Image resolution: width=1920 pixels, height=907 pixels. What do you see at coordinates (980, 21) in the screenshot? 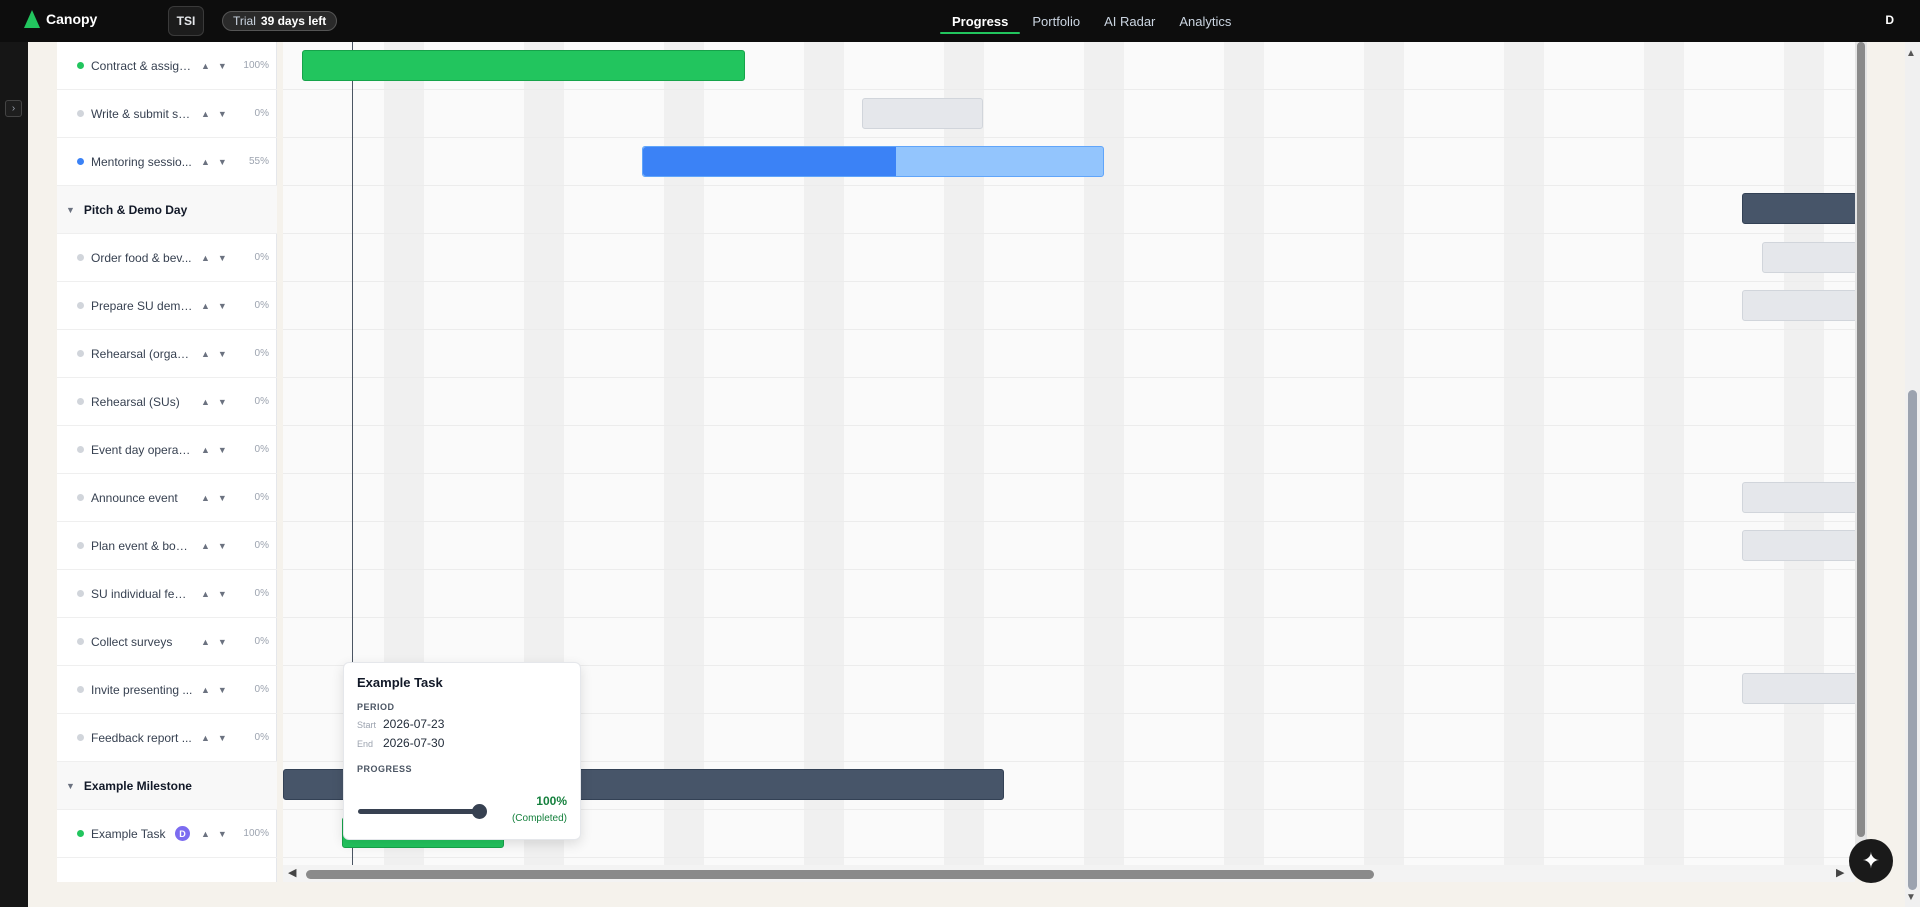
I see `tab-progress: Progress` at bounding box center [980, 21].